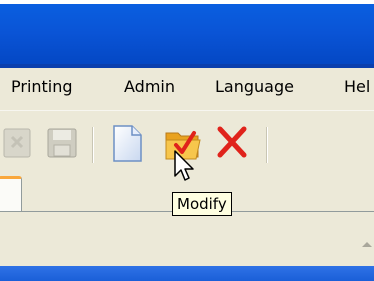  I want to click on new-document-button, so click(126, 143).